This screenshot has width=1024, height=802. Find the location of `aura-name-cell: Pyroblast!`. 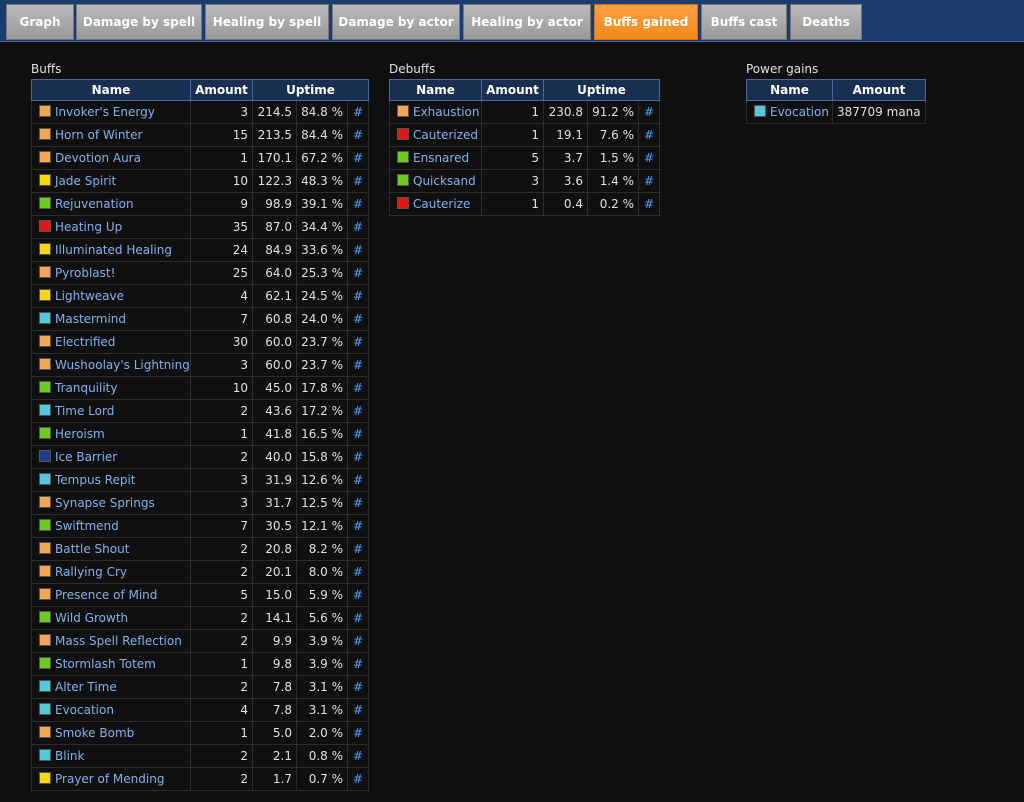

aura-name-cell: Pyroblast! is located at coordinates (111, 273).